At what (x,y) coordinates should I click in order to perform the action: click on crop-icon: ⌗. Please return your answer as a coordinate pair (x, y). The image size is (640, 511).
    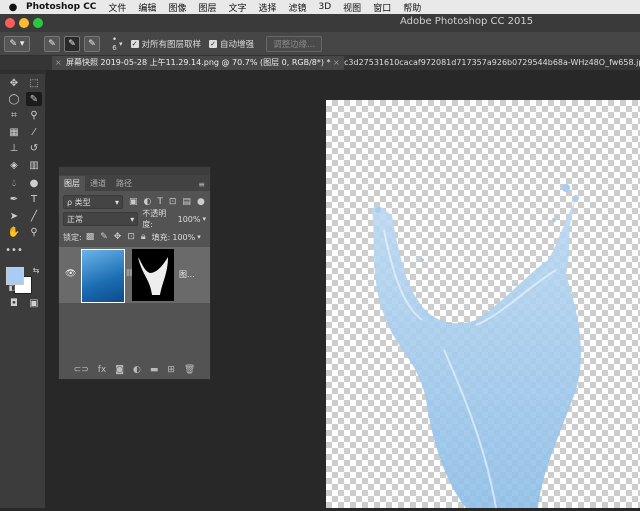
    Looking at the image, I should click on (14, 115).